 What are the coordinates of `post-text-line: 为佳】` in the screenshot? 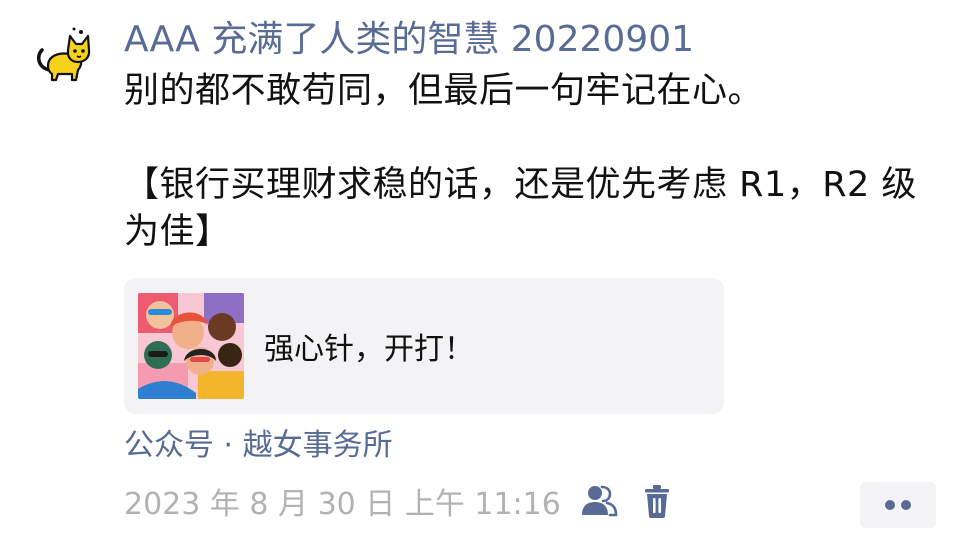 It's located at (177, 232).